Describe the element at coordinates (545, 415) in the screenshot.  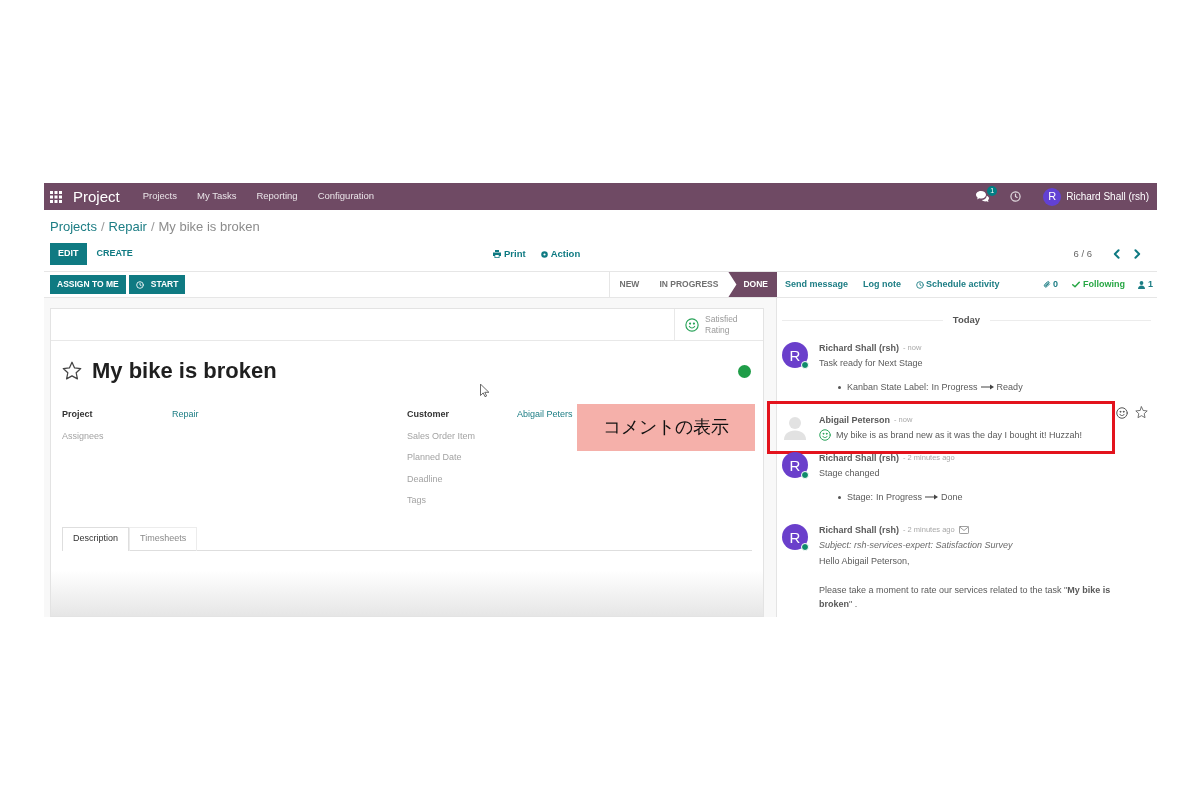
I see `field-link: Abigail Peters` at that location.